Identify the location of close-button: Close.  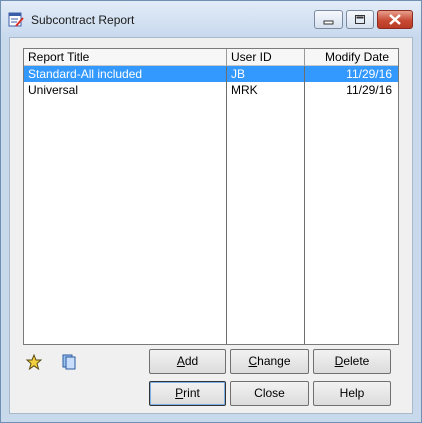
(269, 393).